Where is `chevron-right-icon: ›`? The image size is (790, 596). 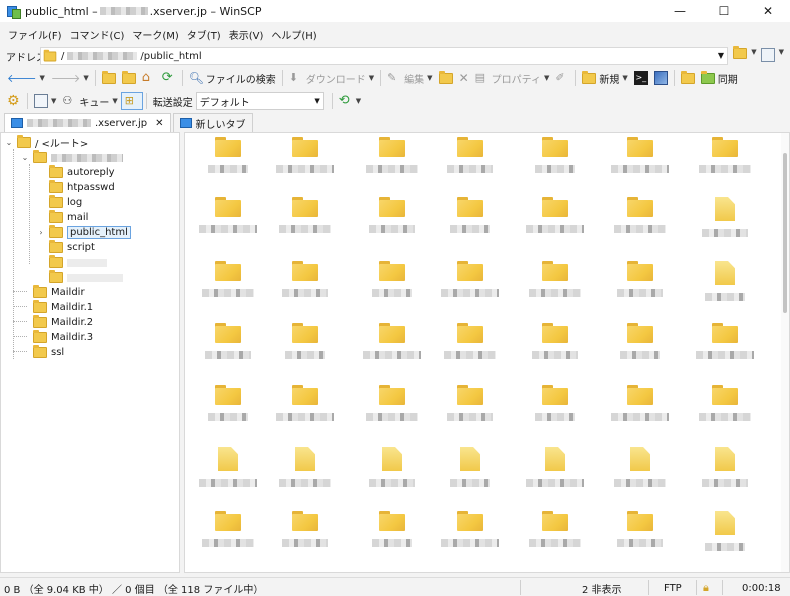
chevron-right-icon: › is located at coordinates (41, 232).